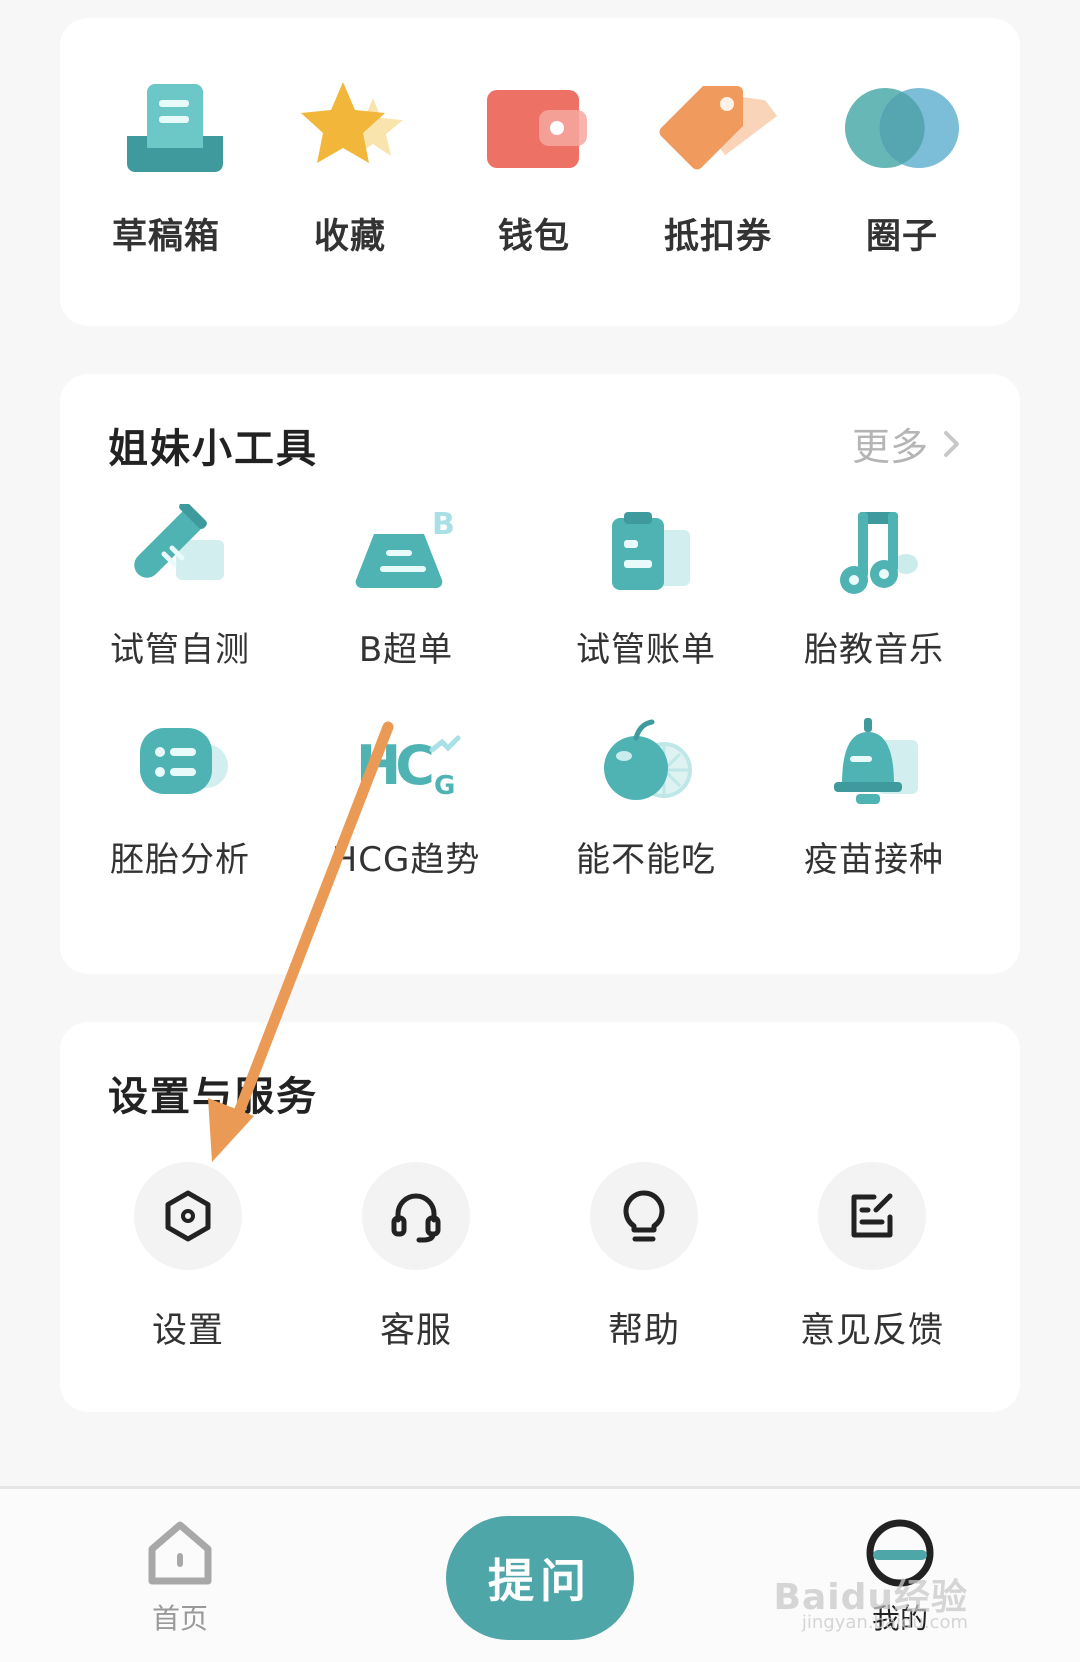 The width and height of the screenshot is (1080, 1662). I want to click on service-feedback: 意见反馈, so click(872, 1257).